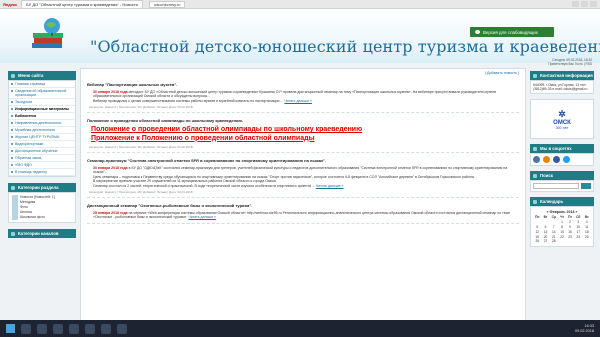 This screenshot has width=600, height=337. Describe the element at coordinates (575, 4) in the screenshot. I see `minimize-icon` at that location.